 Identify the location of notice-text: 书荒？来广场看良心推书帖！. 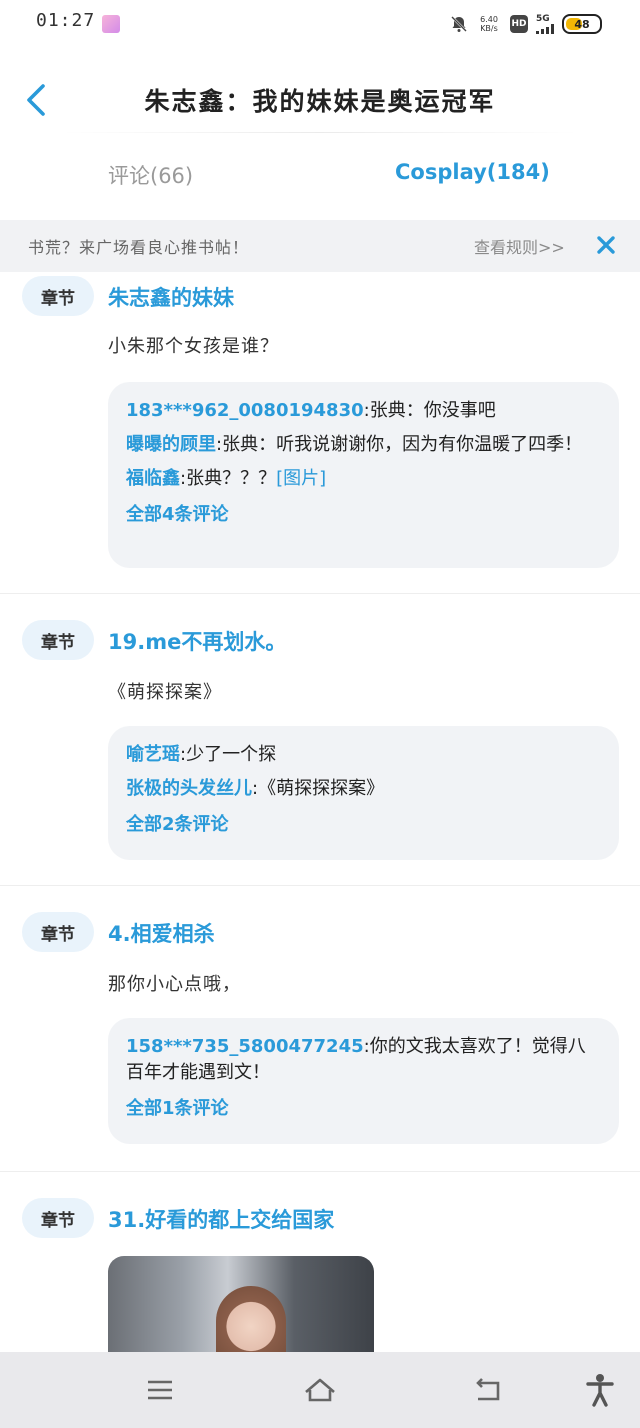
(139, 247).